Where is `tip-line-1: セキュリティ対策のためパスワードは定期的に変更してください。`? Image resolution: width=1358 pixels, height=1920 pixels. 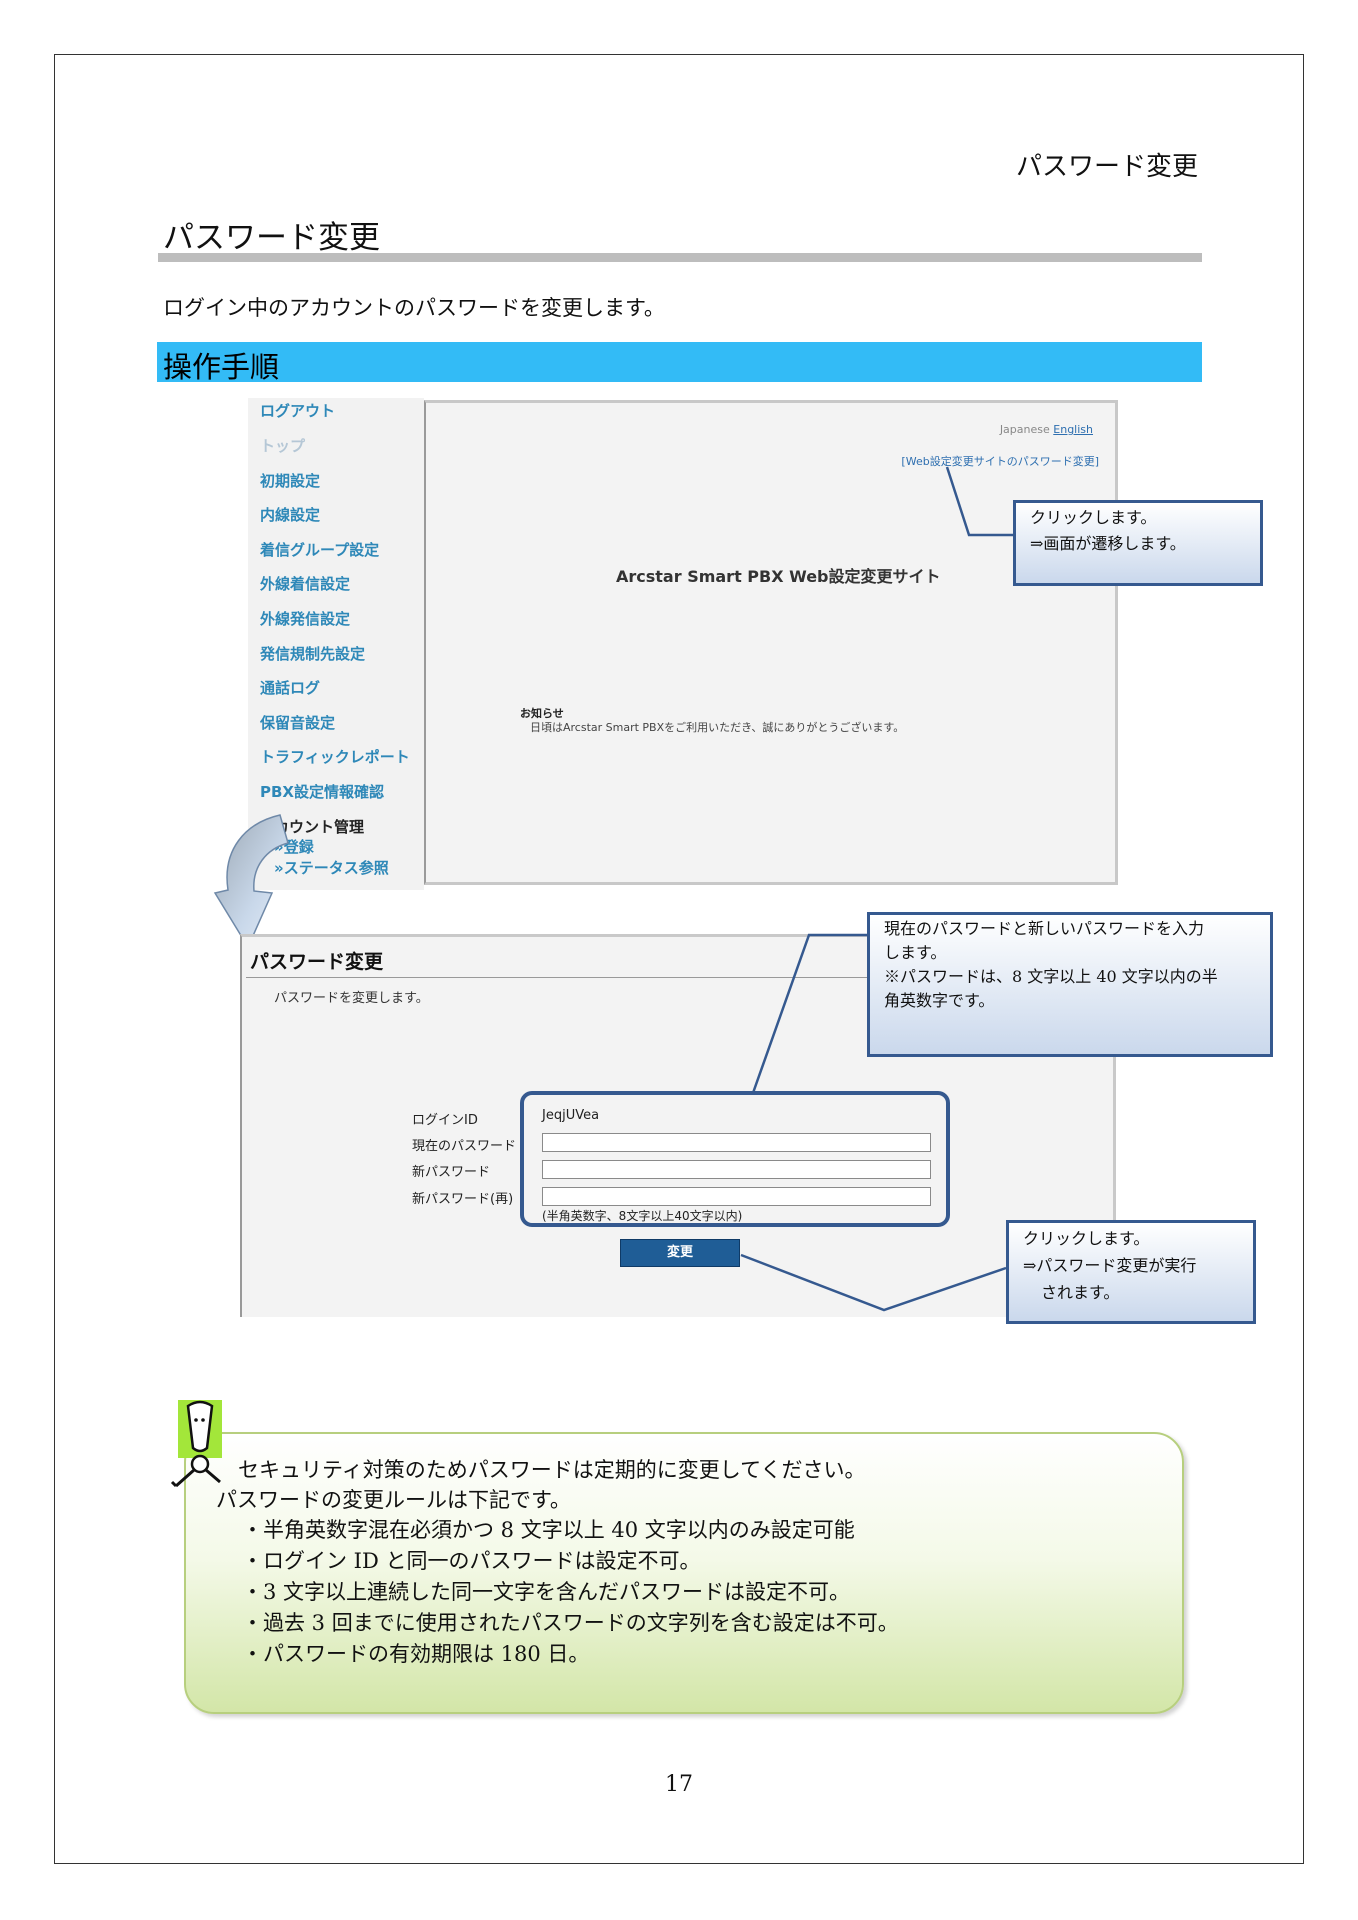 tip-line-1: セキュリティ対策のためパスワードは定期的に変更してください。 is located at coordinates (552, 1470).